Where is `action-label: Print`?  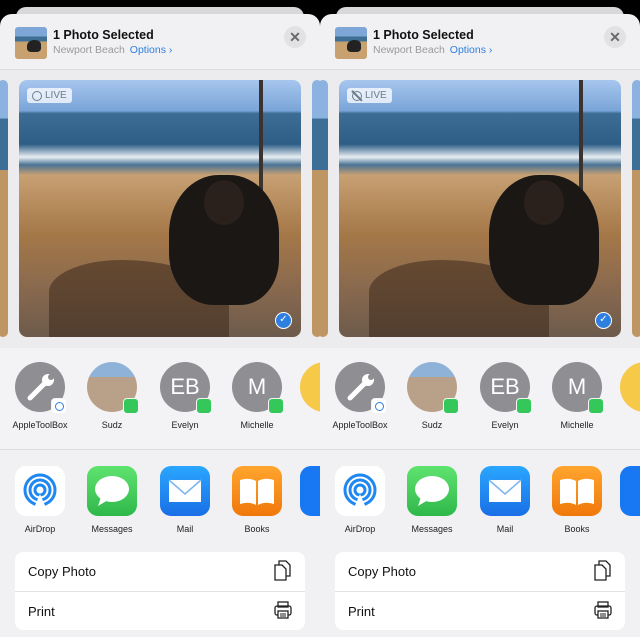
action-label: Print is located at coordinates (41, 611).